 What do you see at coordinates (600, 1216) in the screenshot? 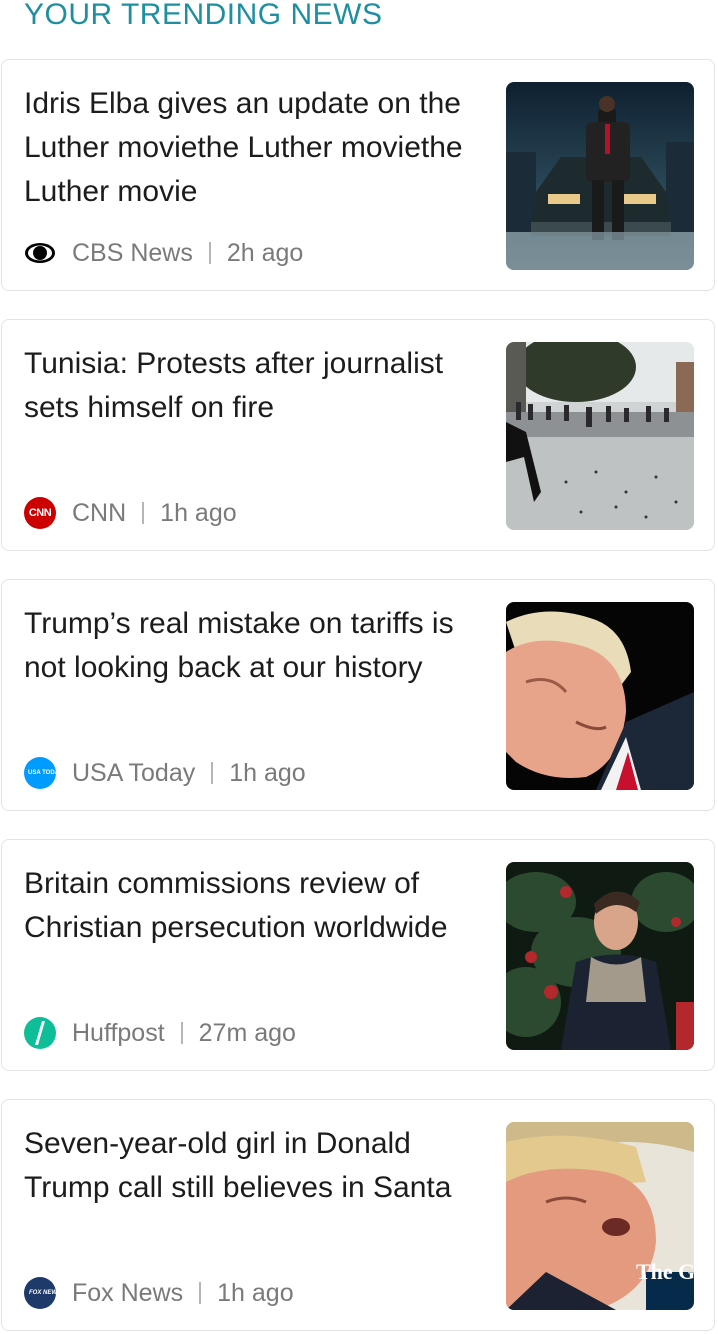
I see `article-thumbnail: The Guardian` at bounding box center [600, 1216].